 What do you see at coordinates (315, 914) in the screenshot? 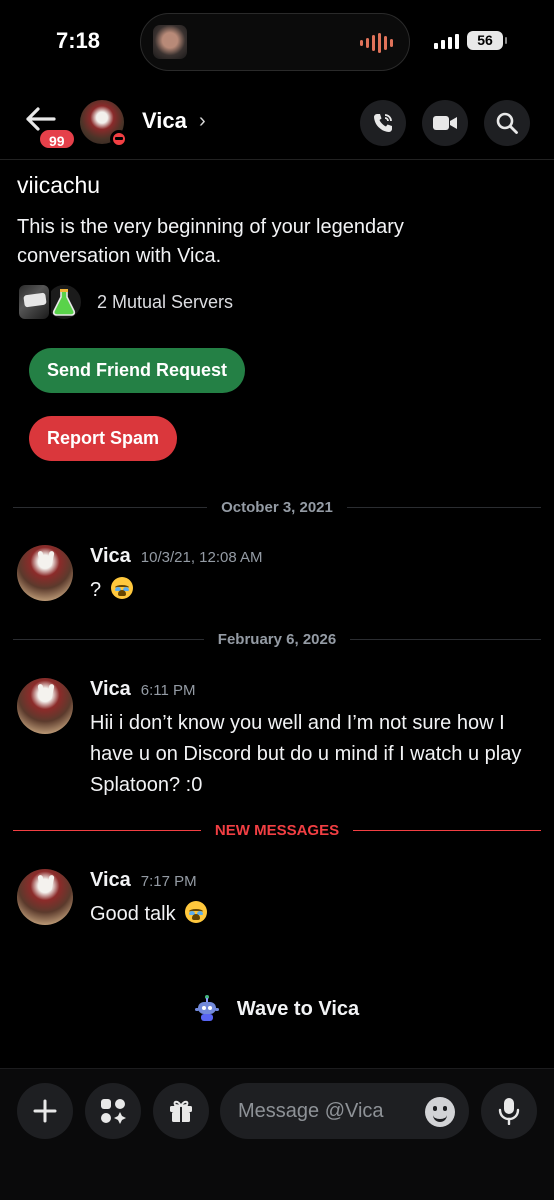
I see `message-content: Good talk` at bounding box center [315, 914].